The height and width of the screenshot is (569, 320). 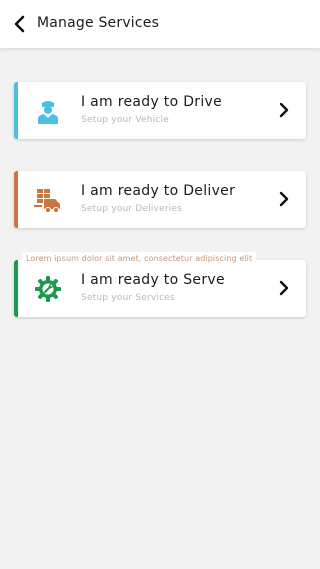 What do you see at coordinates (132, 209) in the screenshot?
I see `service-subtitle: Setup your Deliveries` at bounding box center [132, 209].